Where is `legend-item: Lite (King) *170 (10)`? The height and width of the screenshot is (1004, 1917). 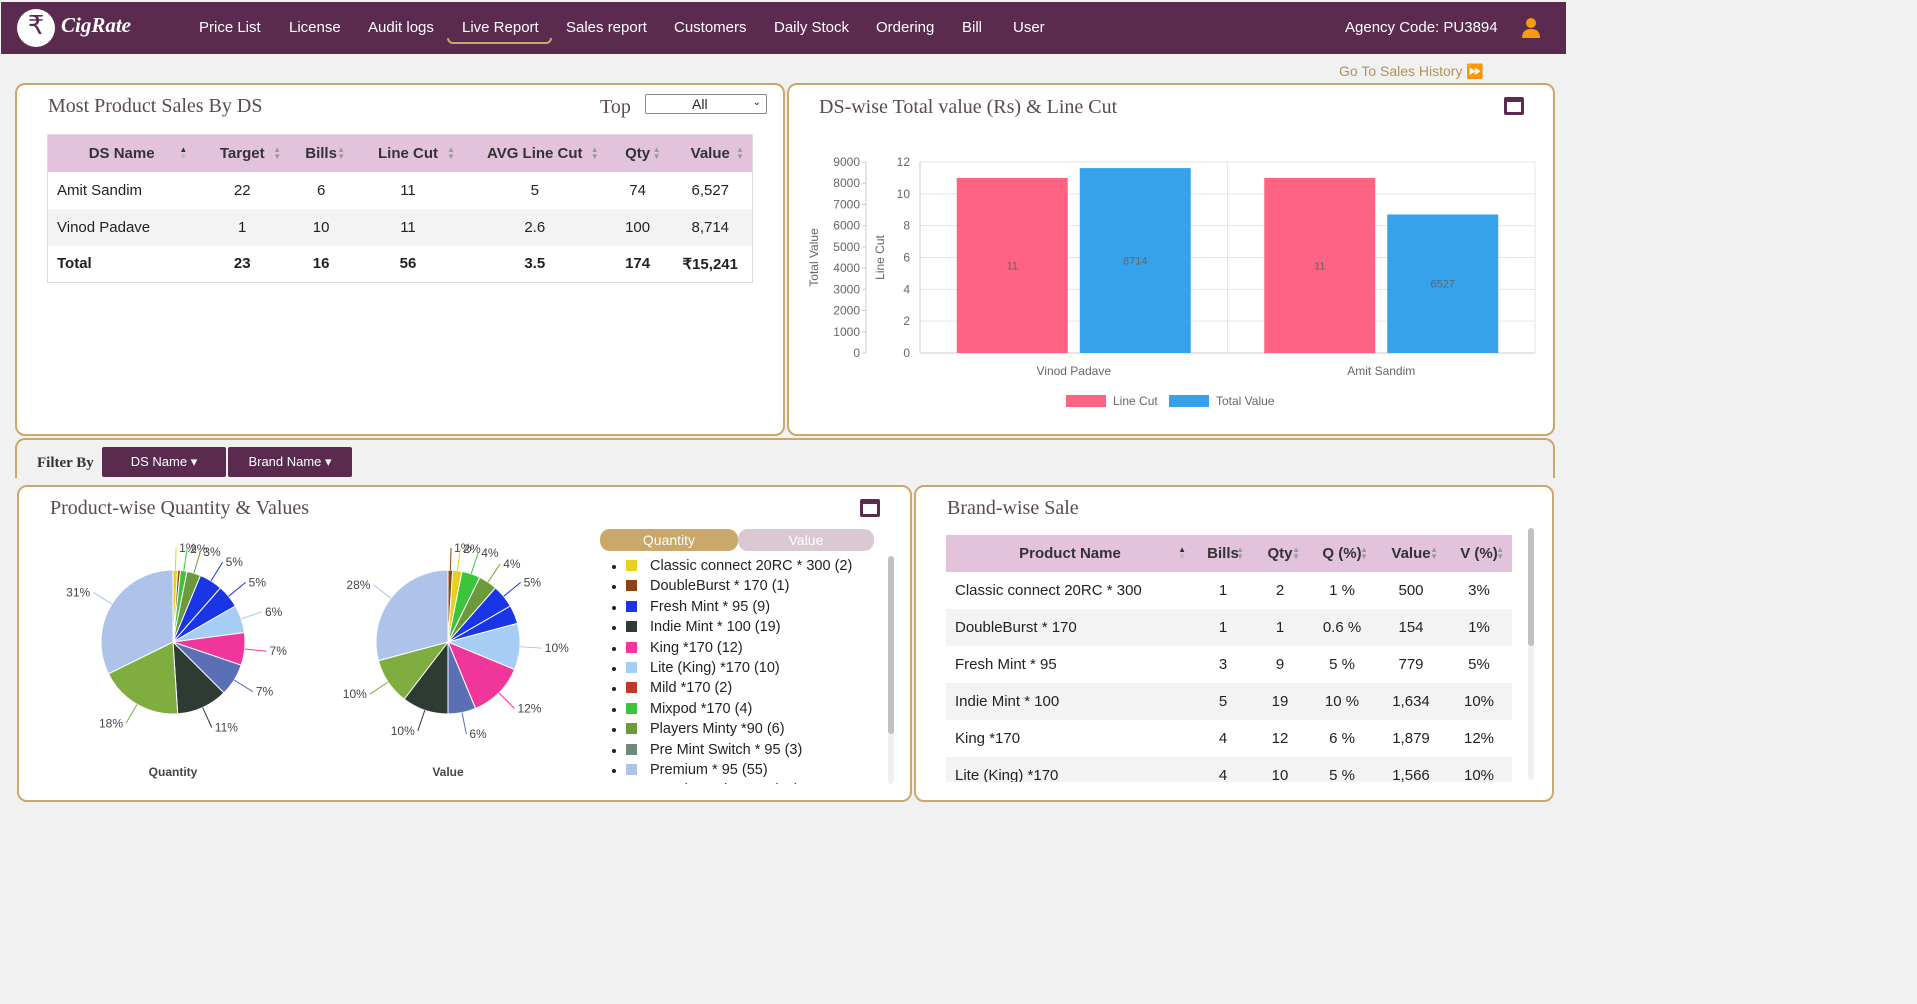
legend-item: Lite (King) *170 (10) is located at coordinates (745, 668).